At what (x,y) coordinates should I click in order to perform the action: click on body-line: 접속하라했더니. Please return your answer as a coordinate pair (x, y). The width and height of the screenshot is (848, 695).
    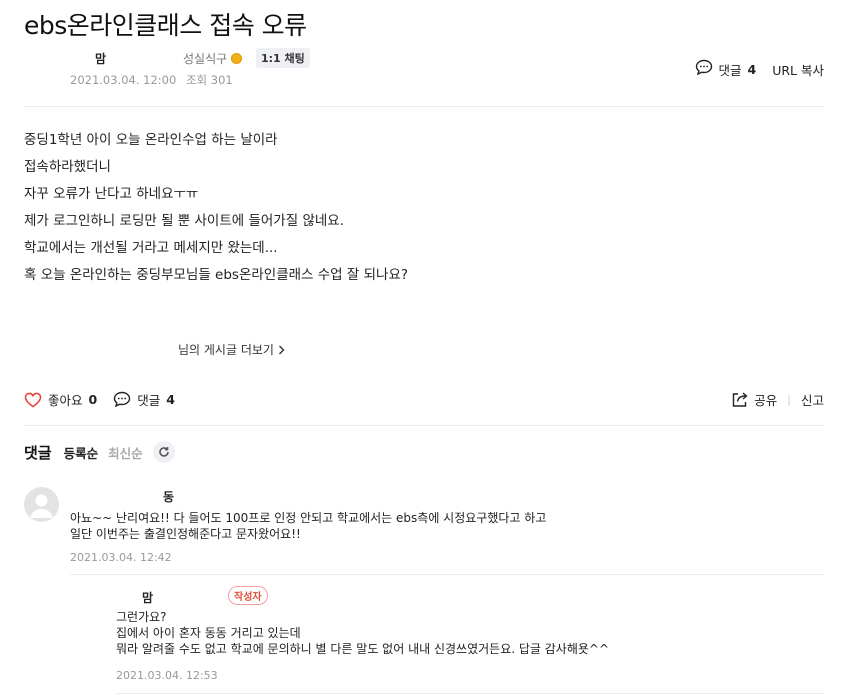
    Looking at the image, I should click on (67, 167).